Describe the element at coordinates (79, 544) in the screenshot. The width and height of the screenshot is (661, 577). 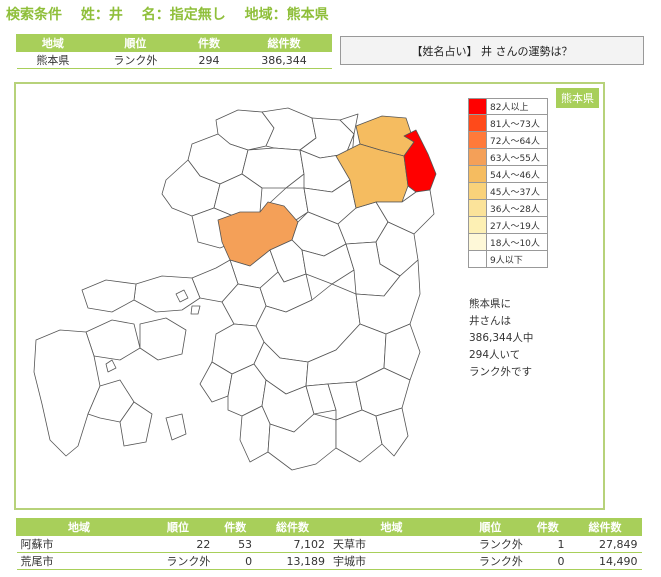
I see `city-name-link: 阿蘇市` at that location.